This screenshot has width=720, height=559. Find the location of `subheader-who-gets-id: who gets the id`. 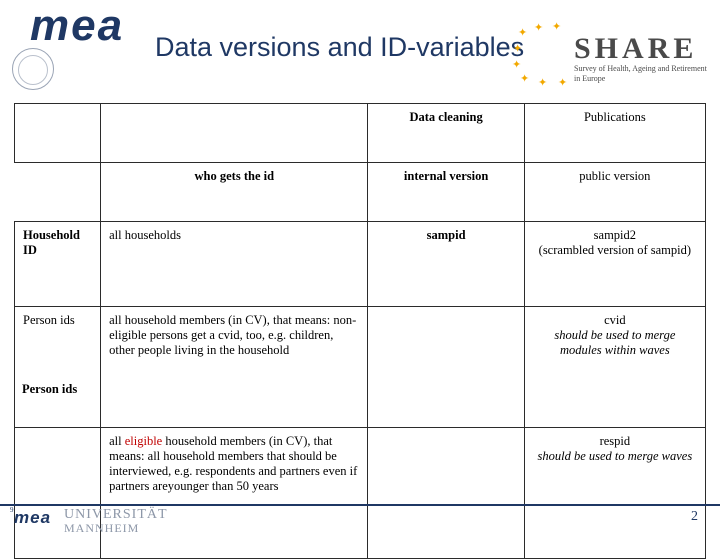

subheader-who-gets-id: who gets the id is located at coordinates (234, 192).